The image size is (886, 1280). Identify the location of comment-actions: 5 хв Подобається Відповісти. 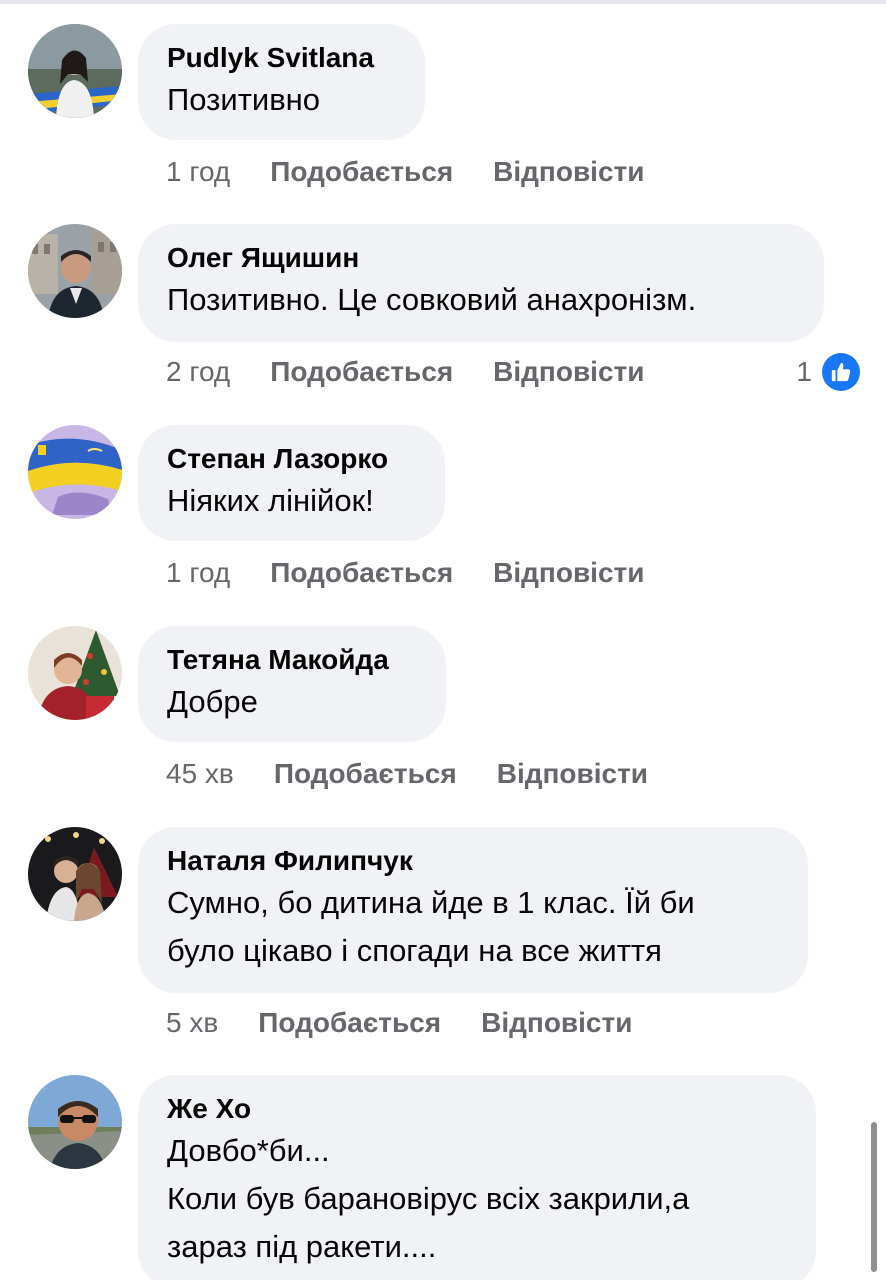
(399, 1023).